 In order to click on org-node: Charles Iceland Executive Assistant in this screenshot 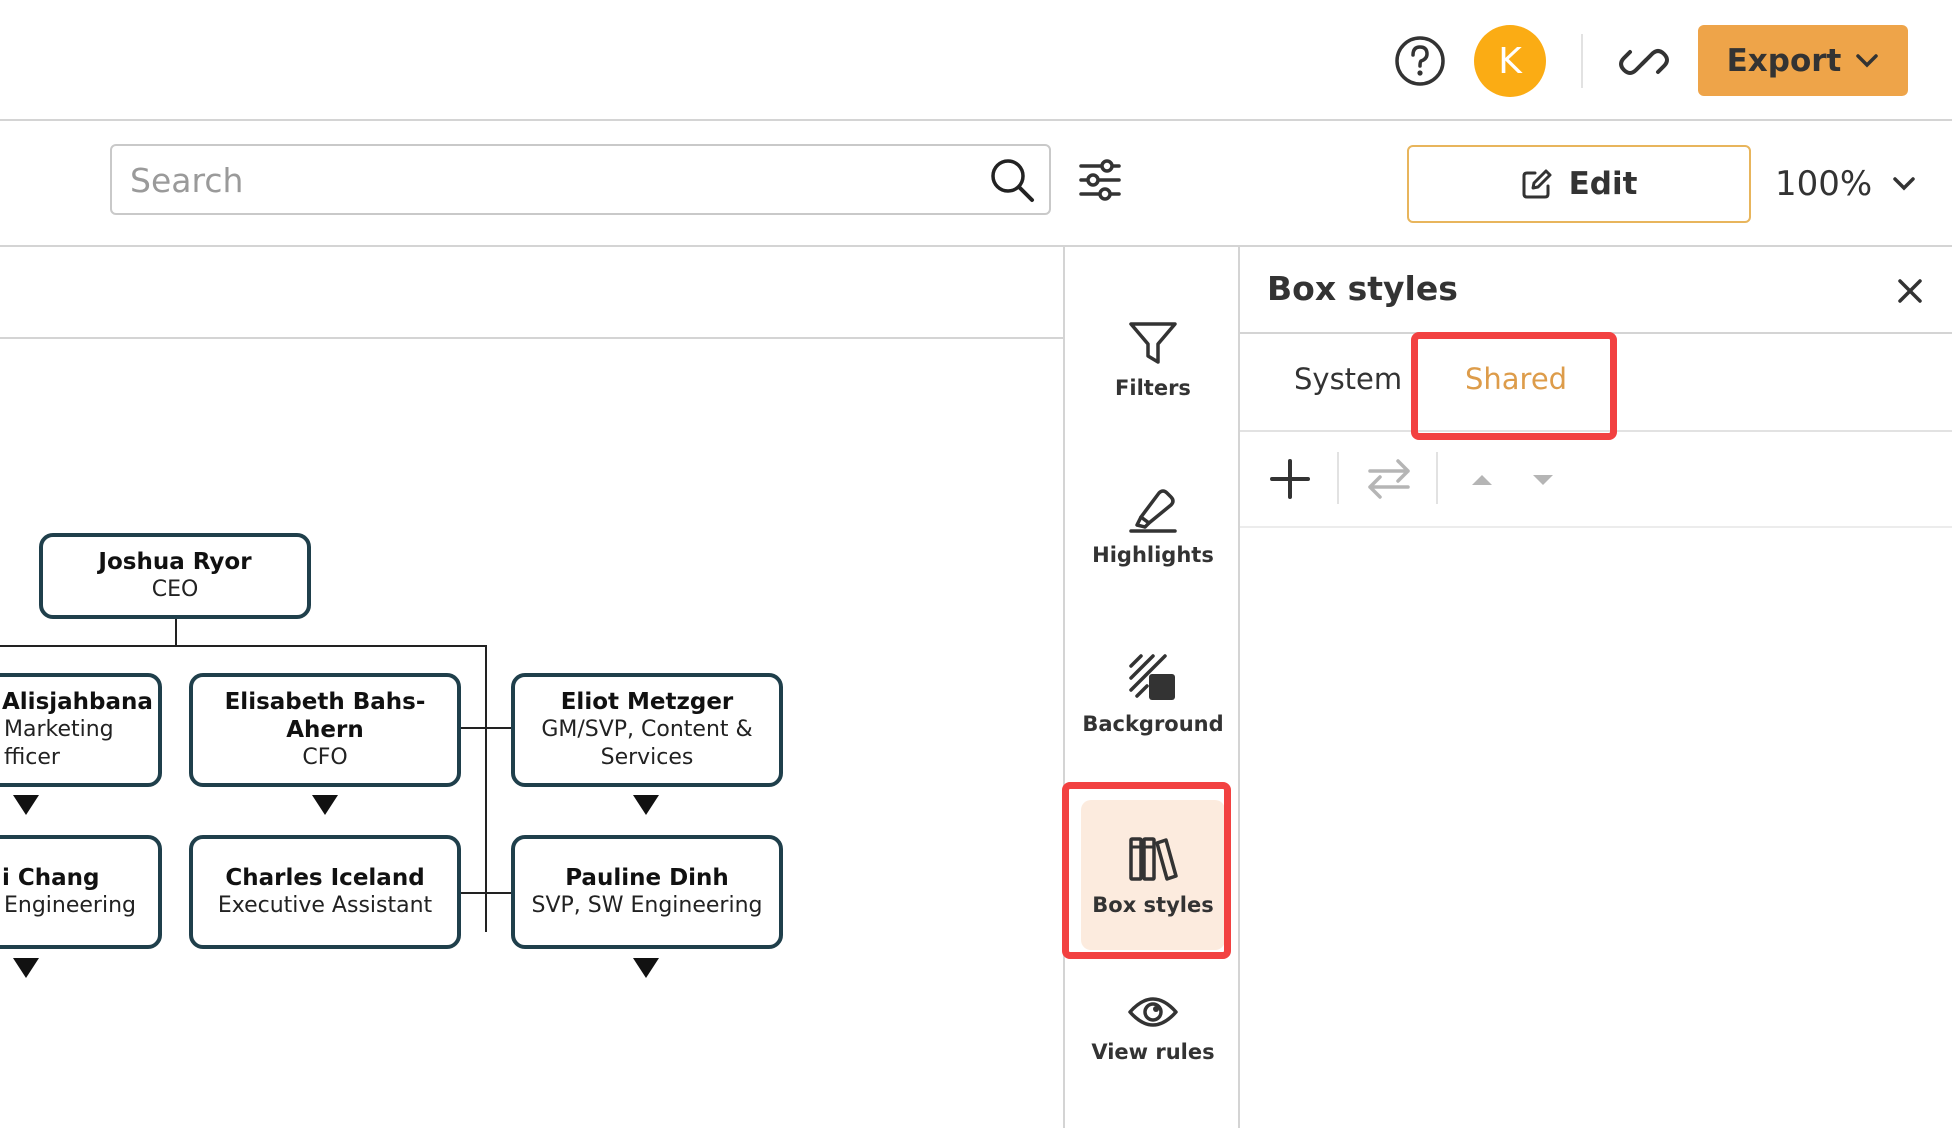, I will do `click(325, 892)`.